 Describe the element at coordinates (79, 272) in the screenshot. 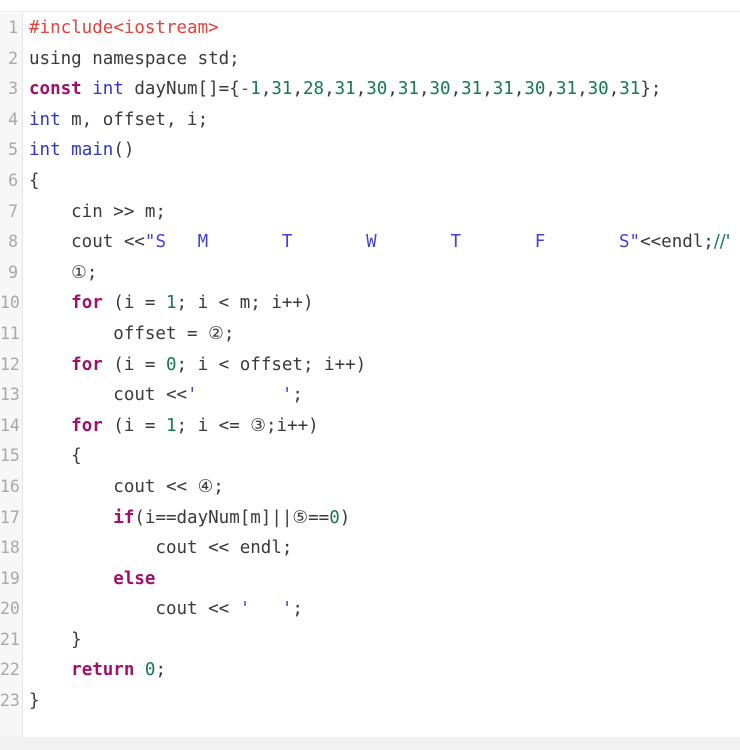

I see `blank-marker-1: ①` at that location.